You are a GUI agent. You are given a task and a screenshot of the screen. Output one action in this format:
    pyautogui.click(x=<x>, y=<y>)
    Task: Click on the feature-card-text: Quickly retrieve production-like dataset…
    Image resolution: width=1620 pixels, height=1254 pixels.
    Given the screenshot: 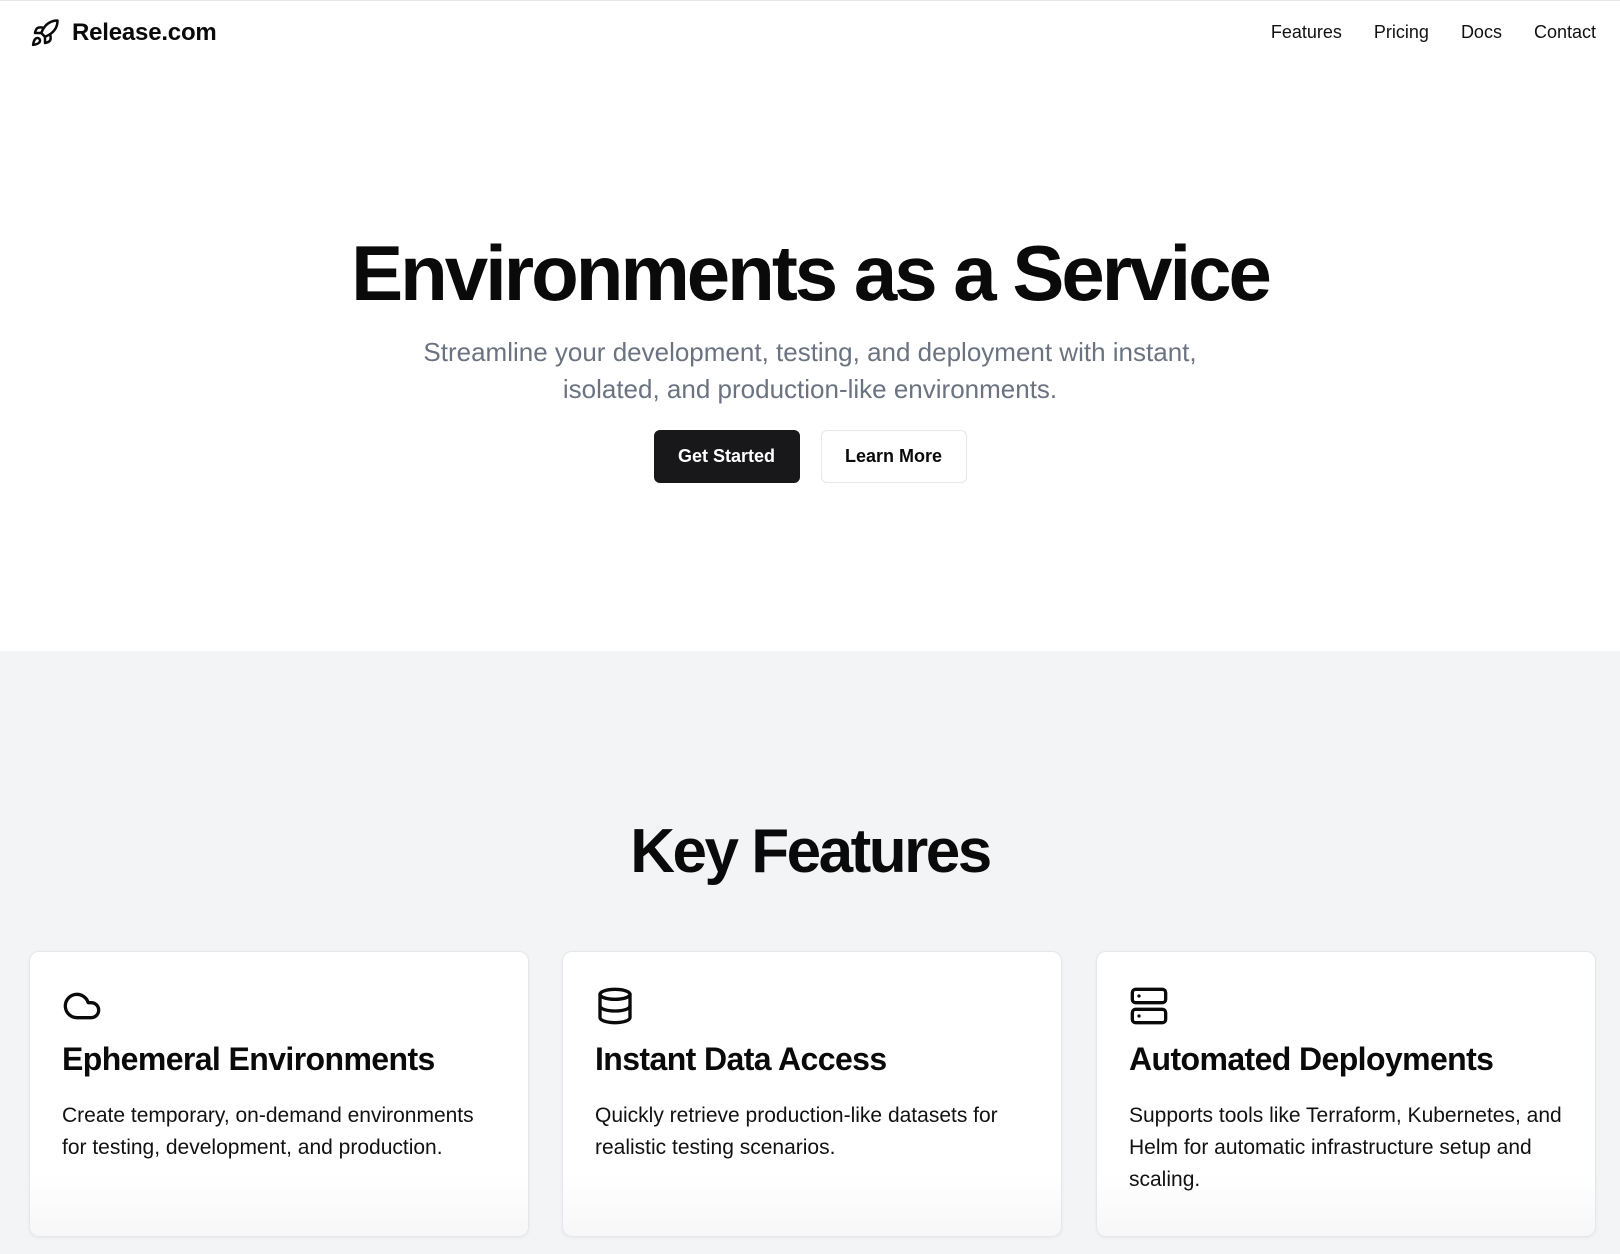 What is the action you would take?
    pyautogui.click(x=796, y=1132)
    